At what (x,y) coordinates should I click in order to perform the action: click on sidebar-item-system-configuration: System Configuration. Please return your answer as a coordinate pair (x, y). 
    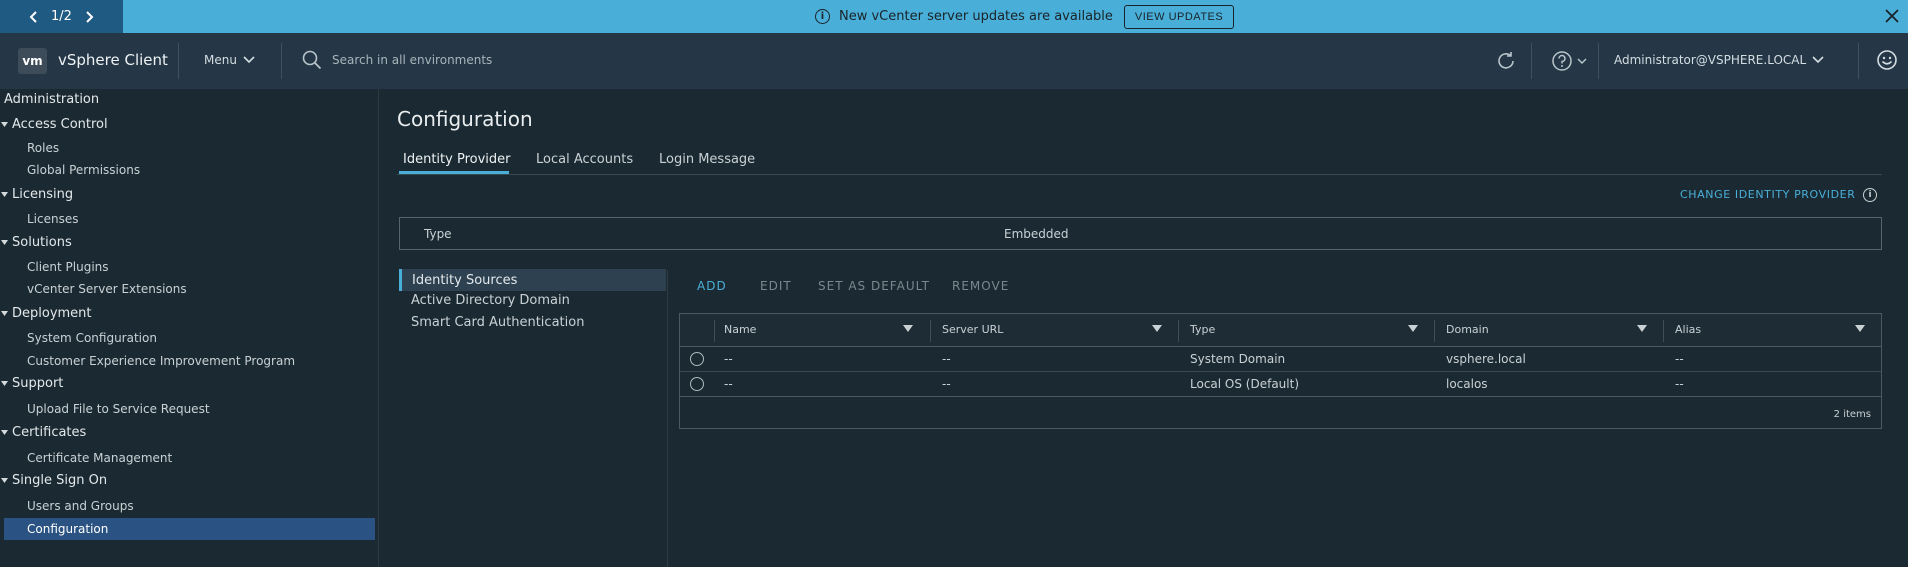
    Looking at the image, I should click on (92, 338).